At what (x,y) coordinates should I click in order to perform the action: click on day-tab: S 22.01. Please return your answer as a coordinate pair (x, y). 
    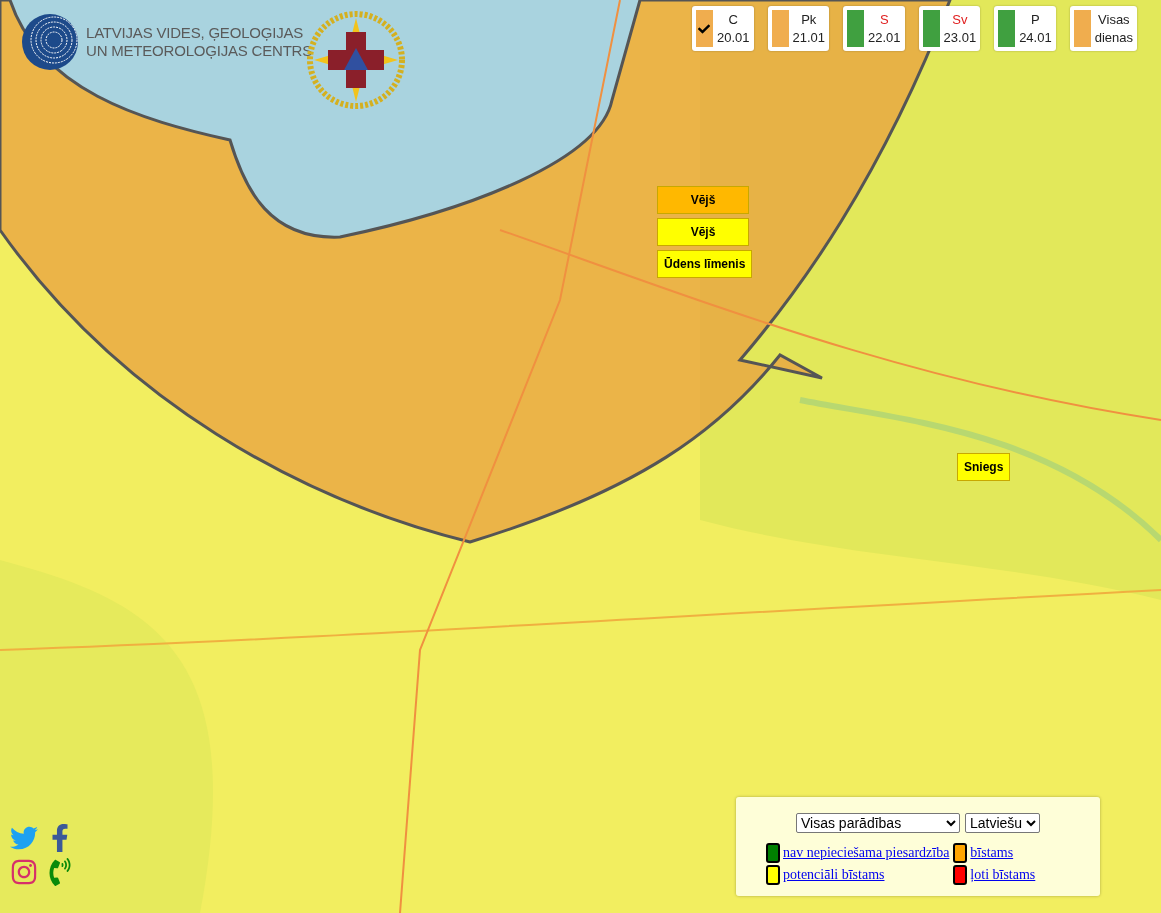
    Looking at the image, I should click on (874, 28).